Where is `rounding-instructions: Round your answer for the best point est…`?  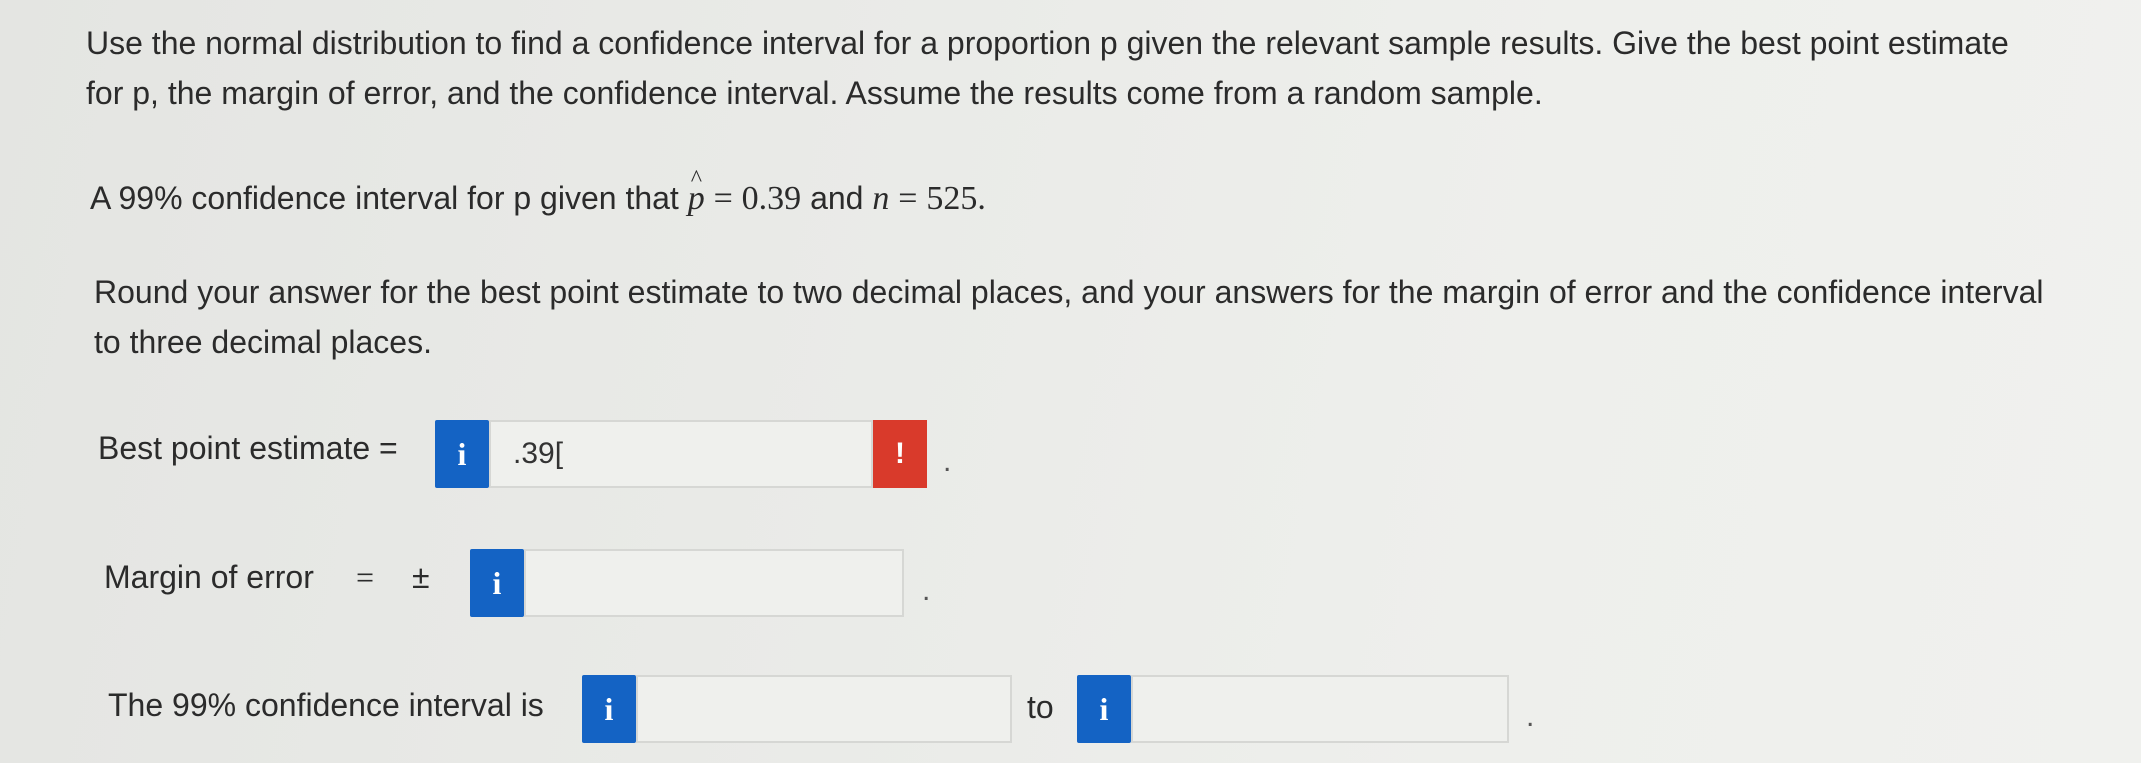
rounding-instructions: Round your answer for the best point est… is located at coordinates (1069, 317).